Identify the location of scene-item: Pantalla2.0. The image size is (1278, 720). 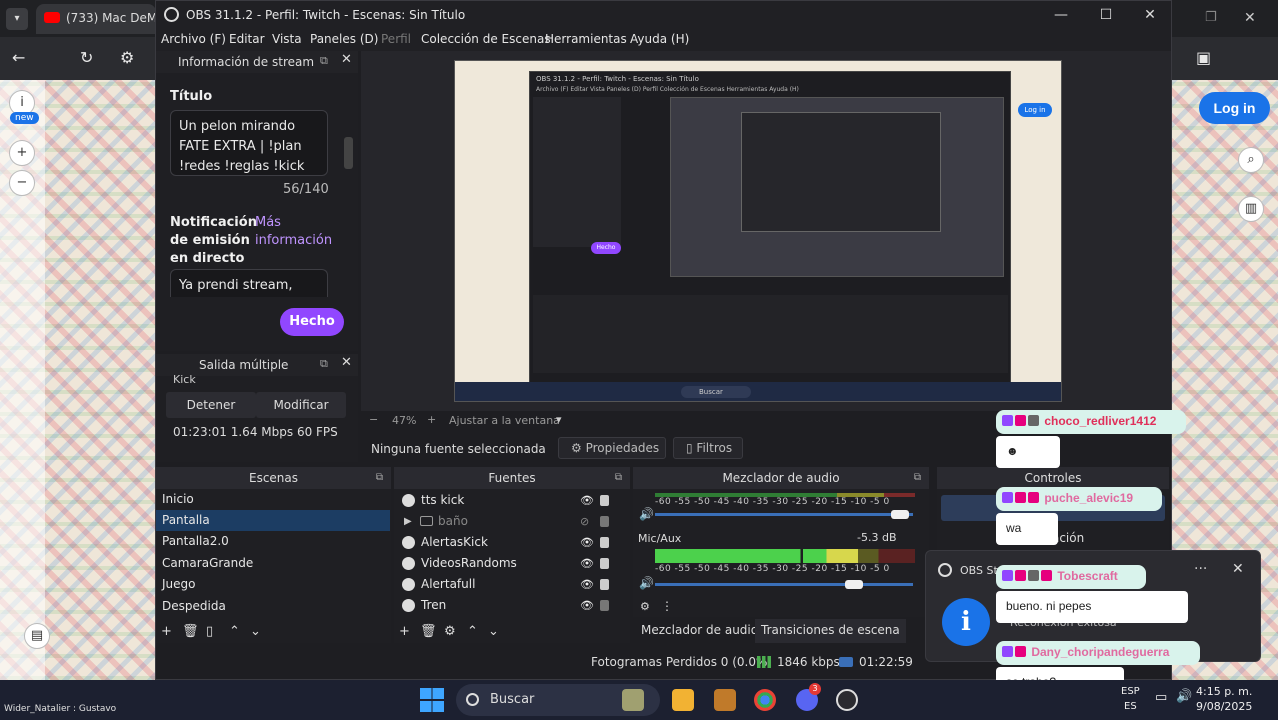
(273, 541).